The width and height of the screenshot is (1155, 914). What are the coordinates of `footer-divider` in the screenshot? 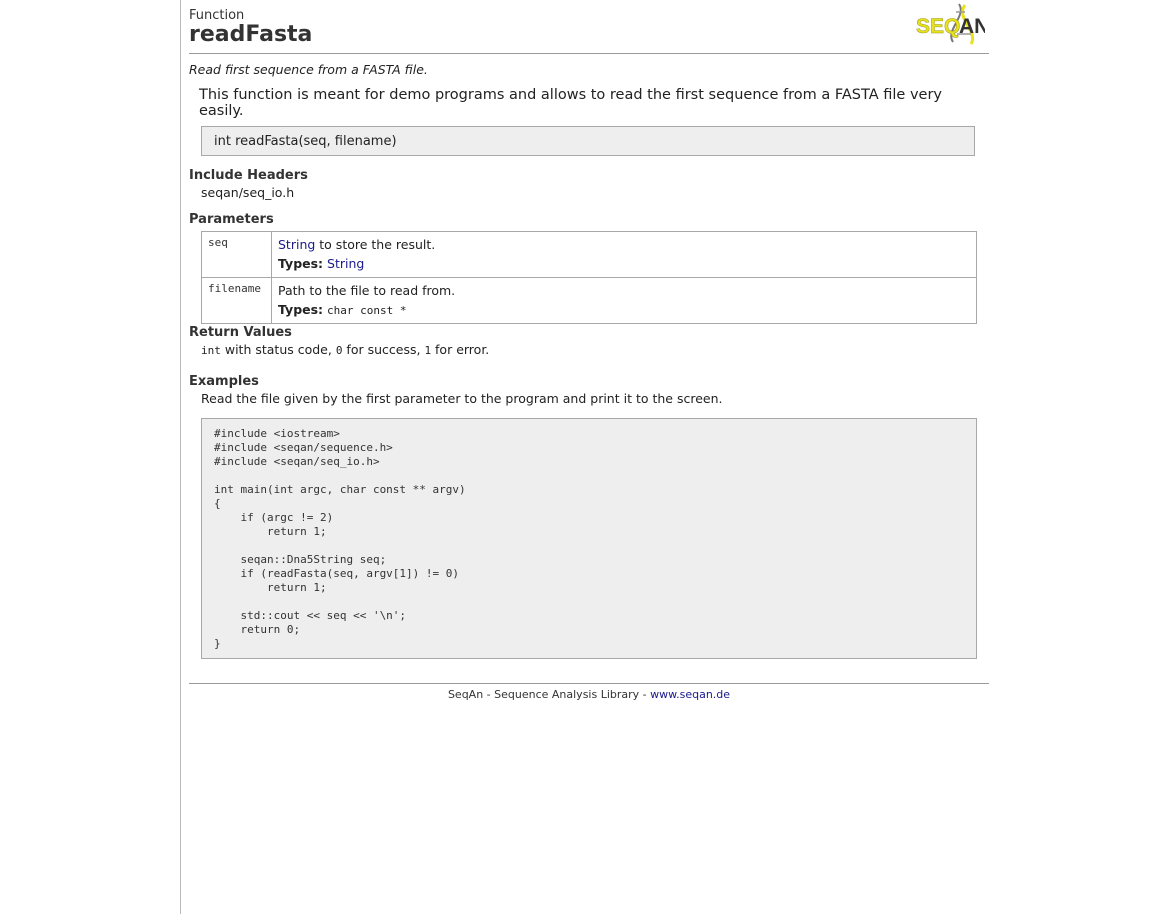 It's located at (589, 683).